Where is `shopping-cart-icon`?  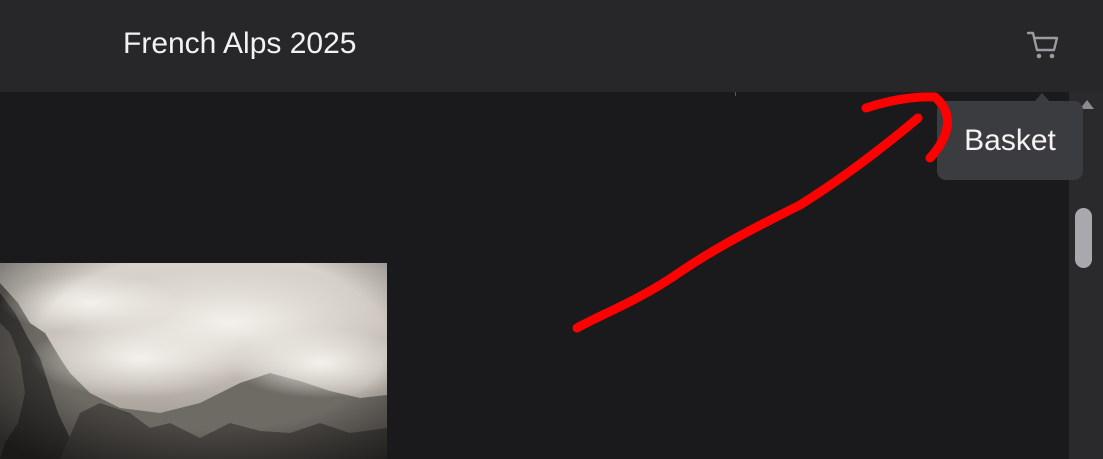 shopping-cart-icon is located at coordinates (1042, 45).